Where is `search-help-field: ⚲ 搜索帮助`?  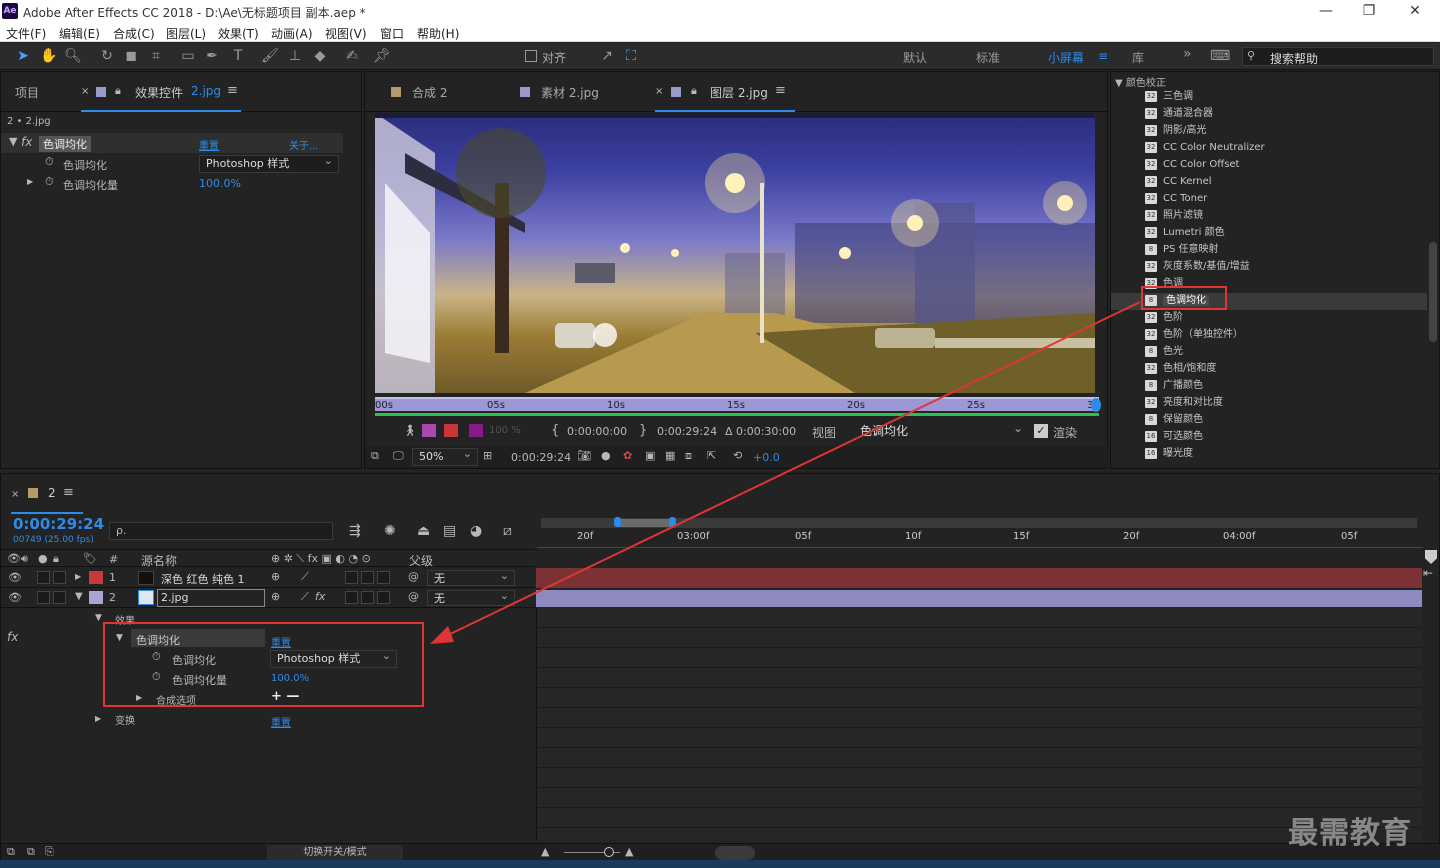 search-help-field: ⚲ 搜索帮助 is located at coordinates (1338, 56).